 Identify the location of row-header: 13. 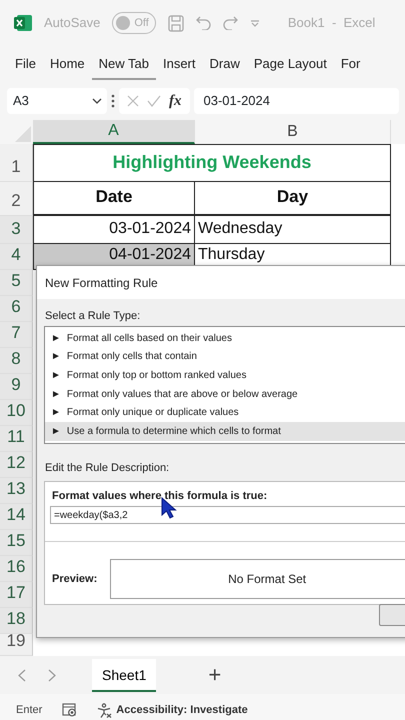
(16, 491).